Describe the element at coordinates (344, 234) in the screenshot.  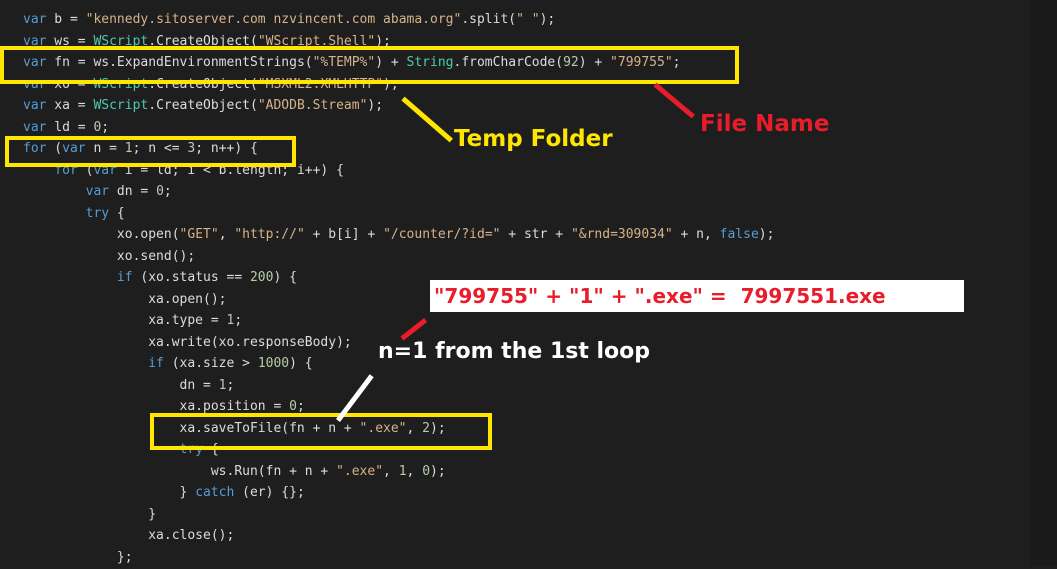
I see `code-token: + b[i] +` at that location.